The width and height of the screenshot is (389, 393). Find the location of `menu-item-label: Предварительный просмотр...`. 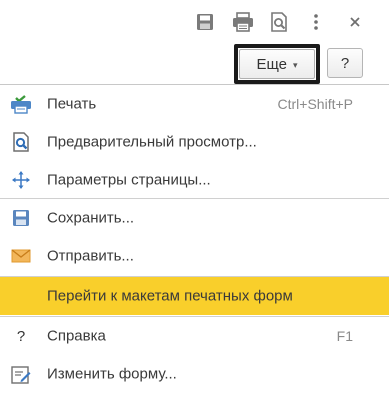

menu-item-label: Предварительный просмотр... is located at coordinates (152, 142).